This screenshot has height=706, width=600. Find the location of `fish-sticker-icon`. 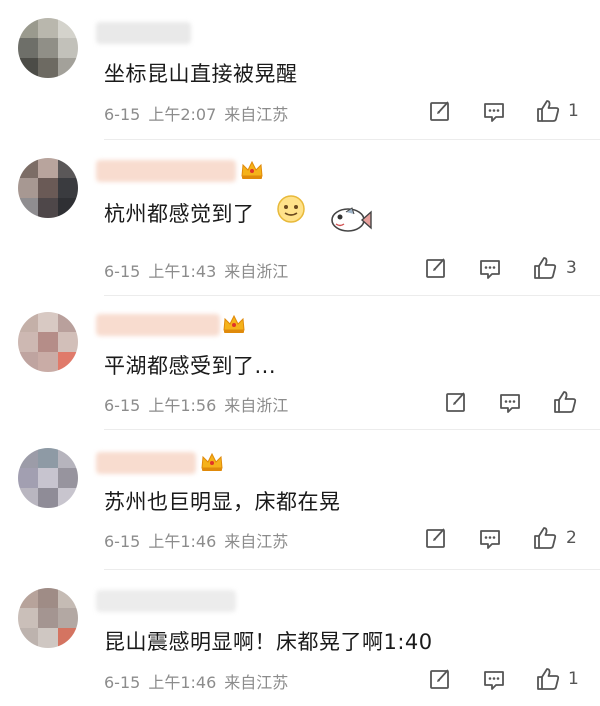

fish-sticker-icon is located at coordinates (351, 219).